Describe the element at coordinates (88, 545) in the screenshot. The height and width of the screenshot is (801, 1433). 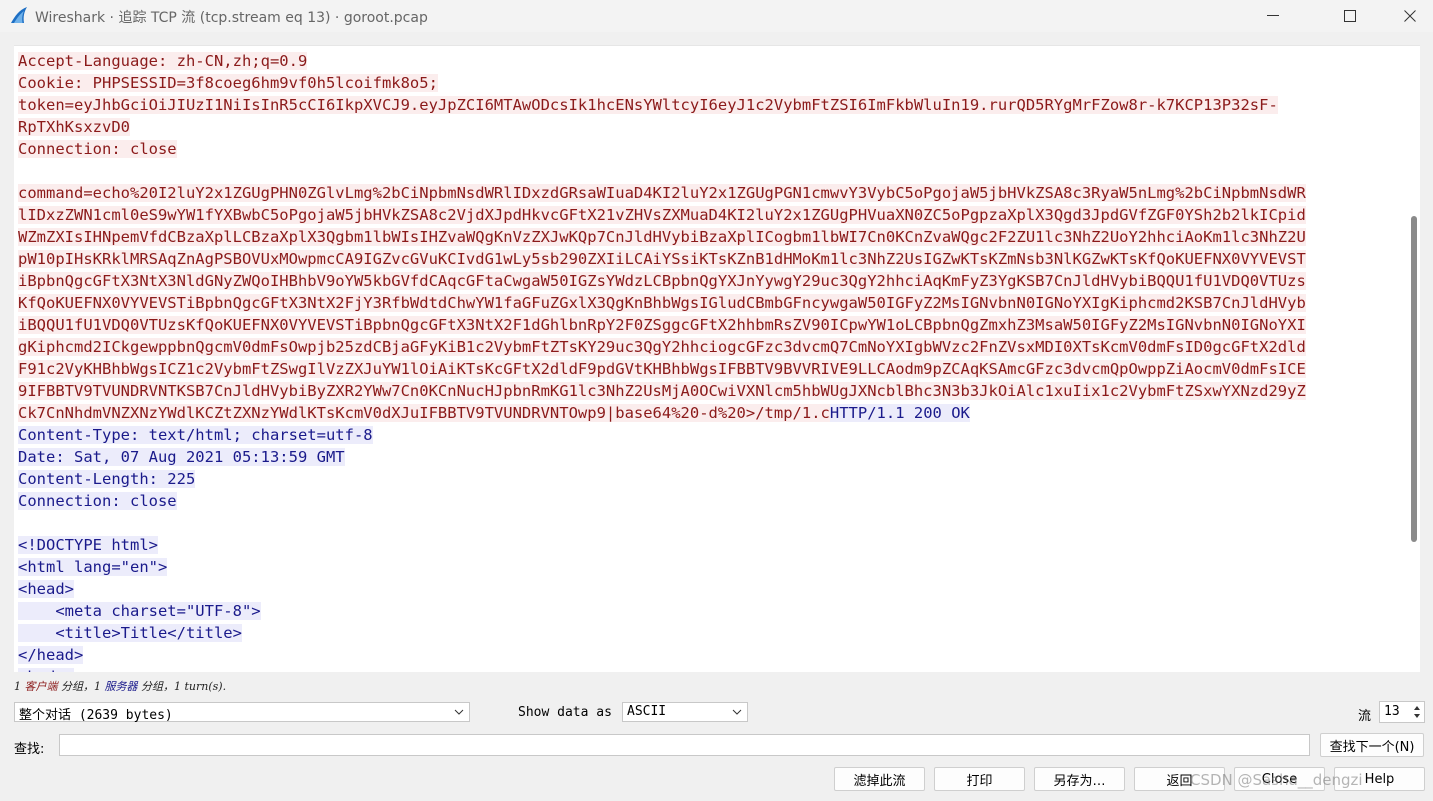
I see `server-text: <!DOCTYPE html>` at that location.